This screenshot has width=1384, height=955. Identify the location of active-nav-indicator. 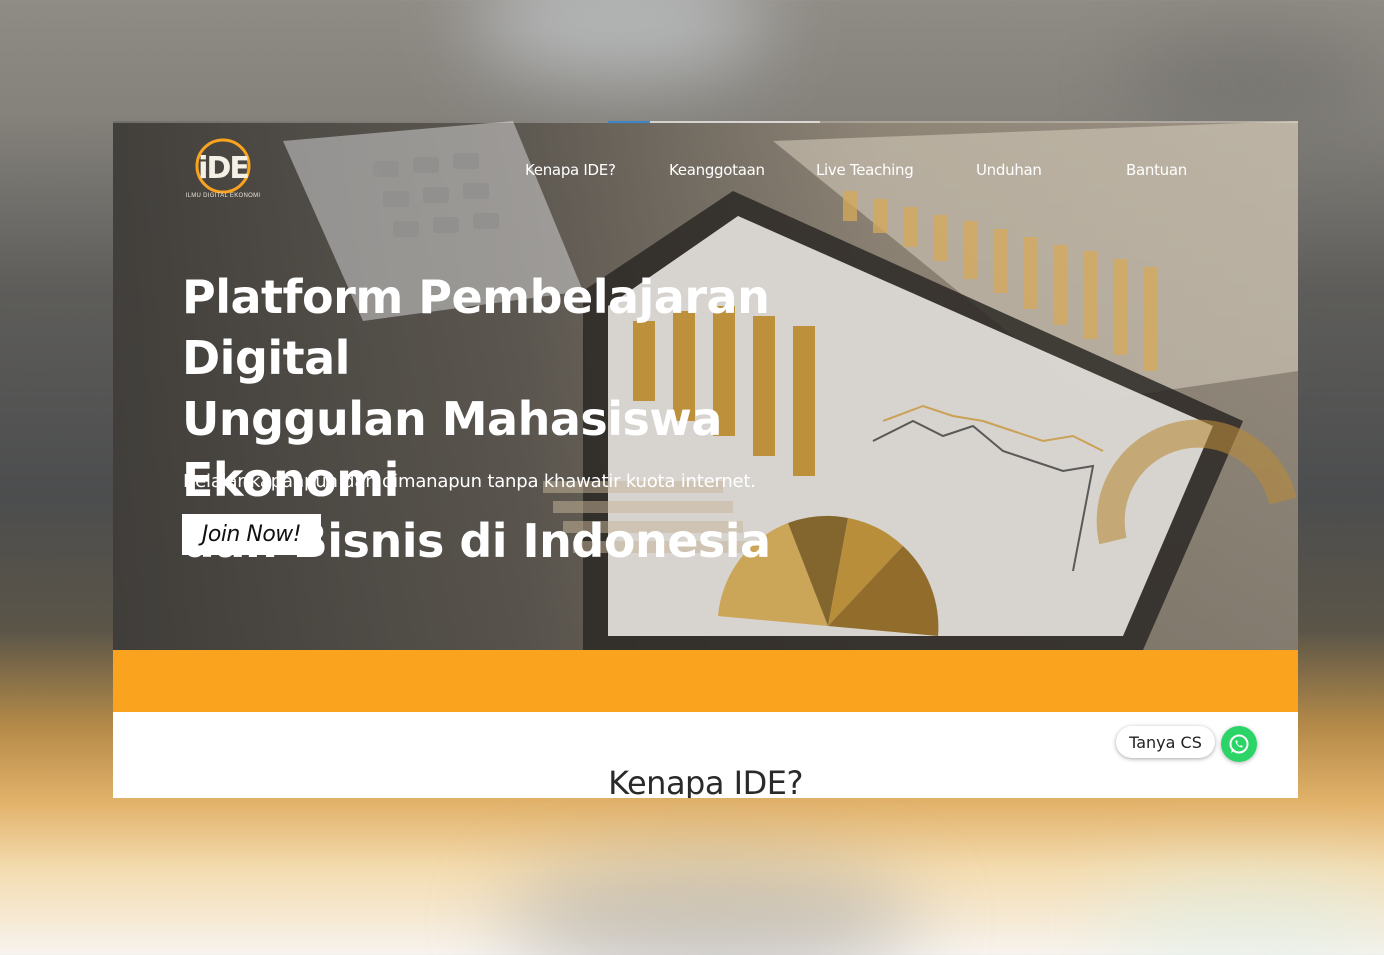
(629, 122).